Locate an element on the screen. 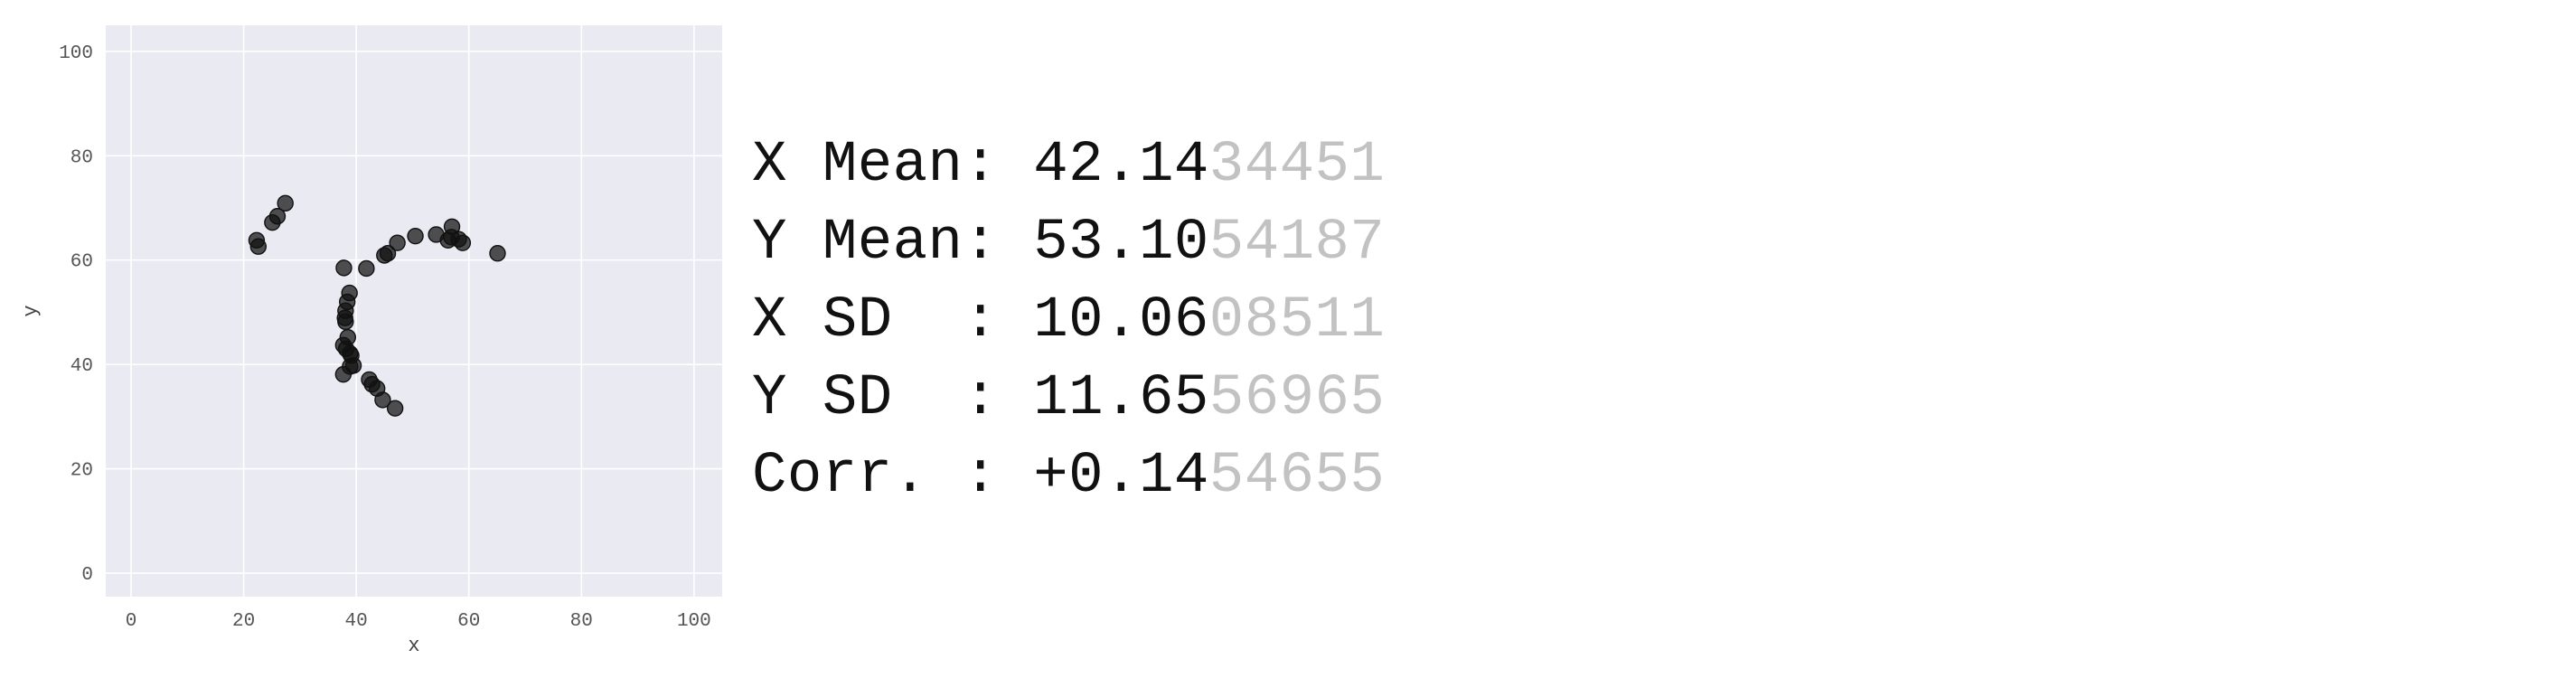 The width and height of the screenshot is (2576, 678). x-tick-label: 60 is located at coordinates (469, 621).